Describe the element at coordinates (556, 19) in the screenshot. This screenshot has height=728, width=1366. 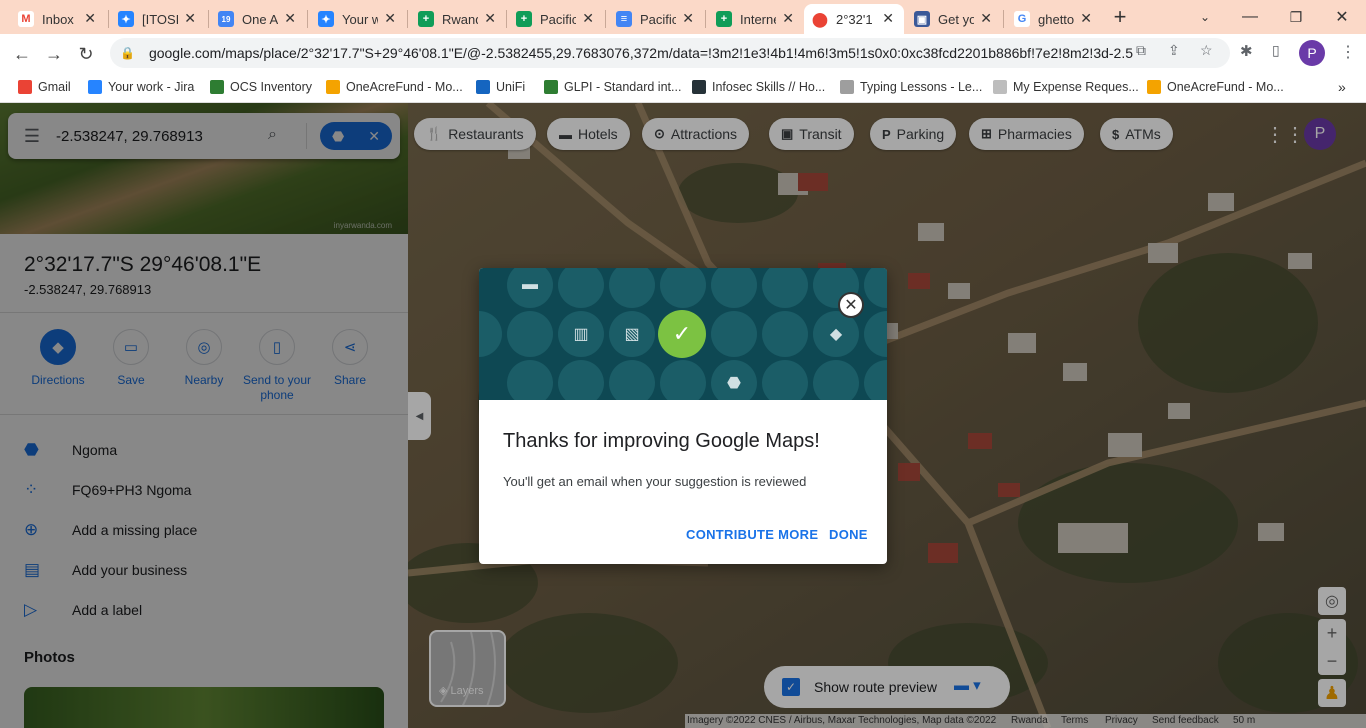
I see `tab-pacific-sheet: + Pacific ✕` at that location.